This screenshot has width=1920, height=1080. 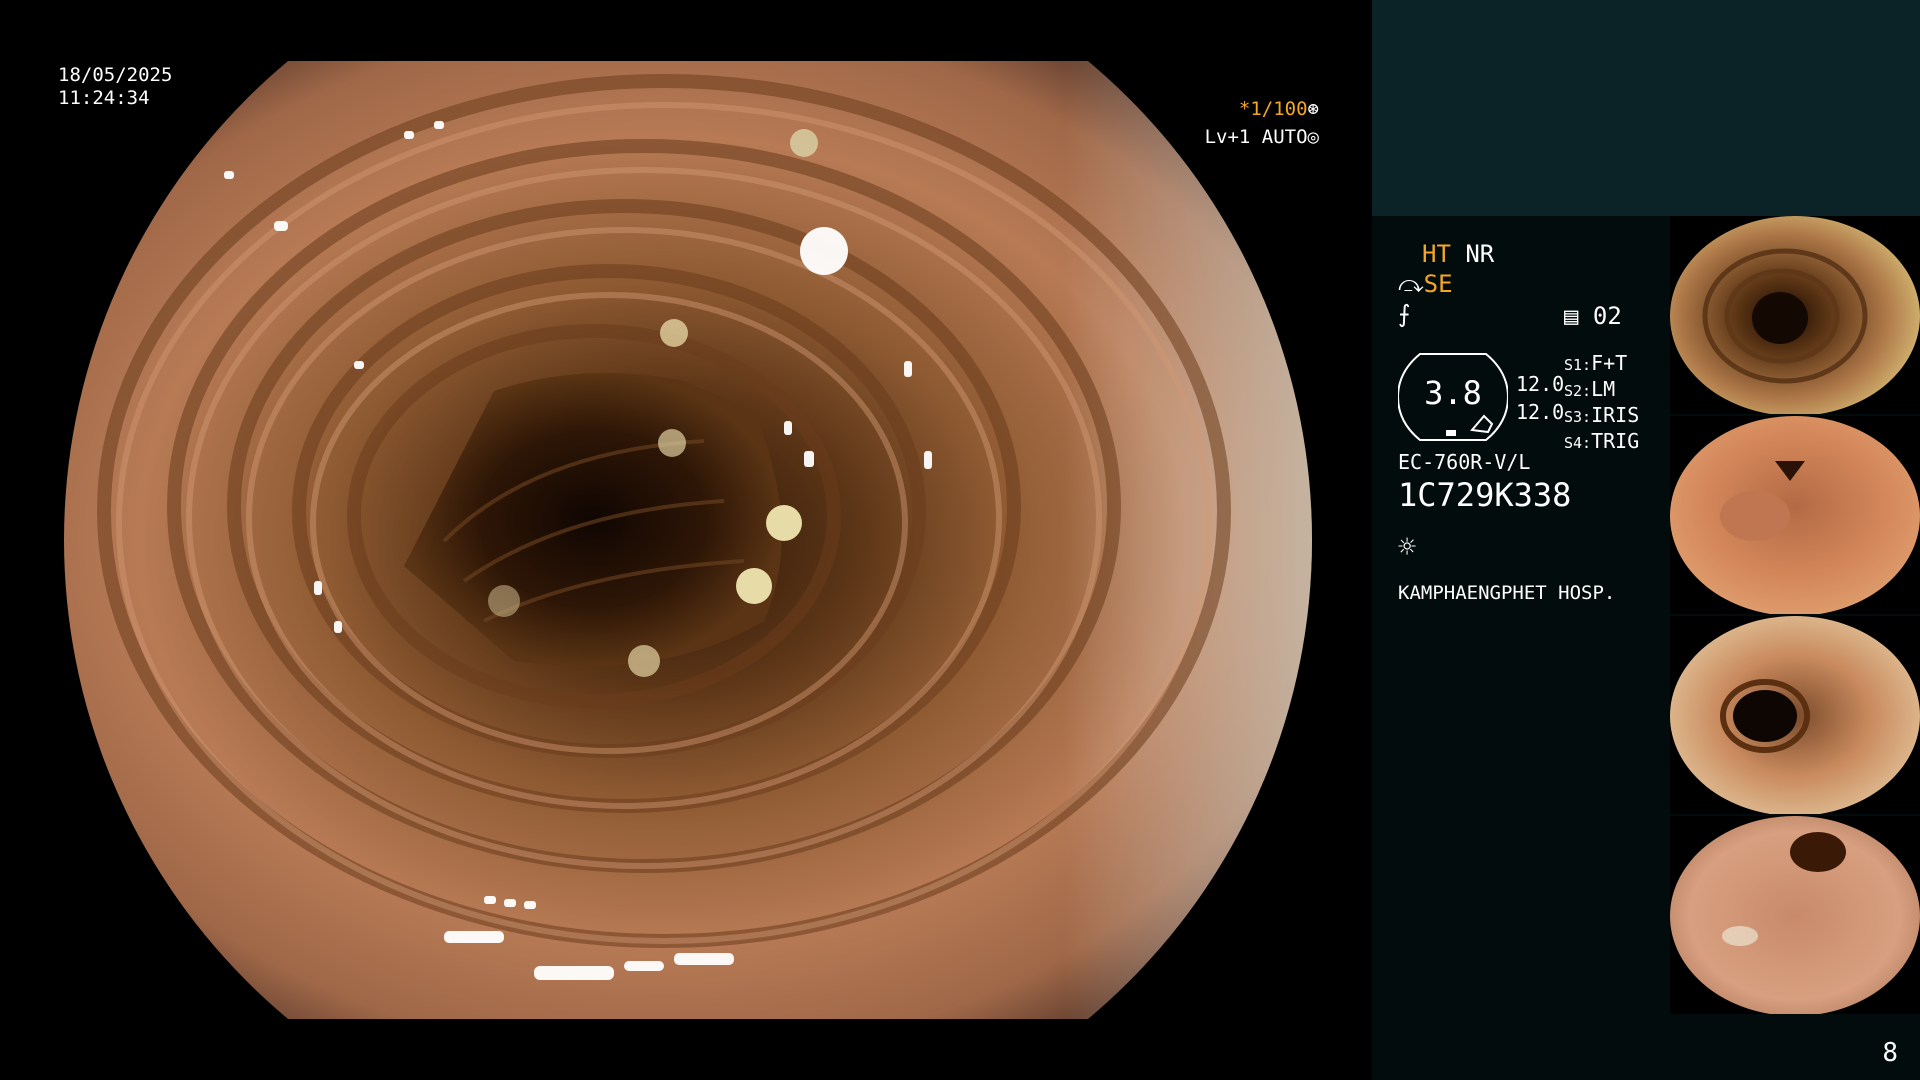 I want to click on processor-info: HT NR ⤼SE ⨍ ▤ 02 3.8 12.0 12.0 S1:F+T S2, so click(x=1532, y=460).